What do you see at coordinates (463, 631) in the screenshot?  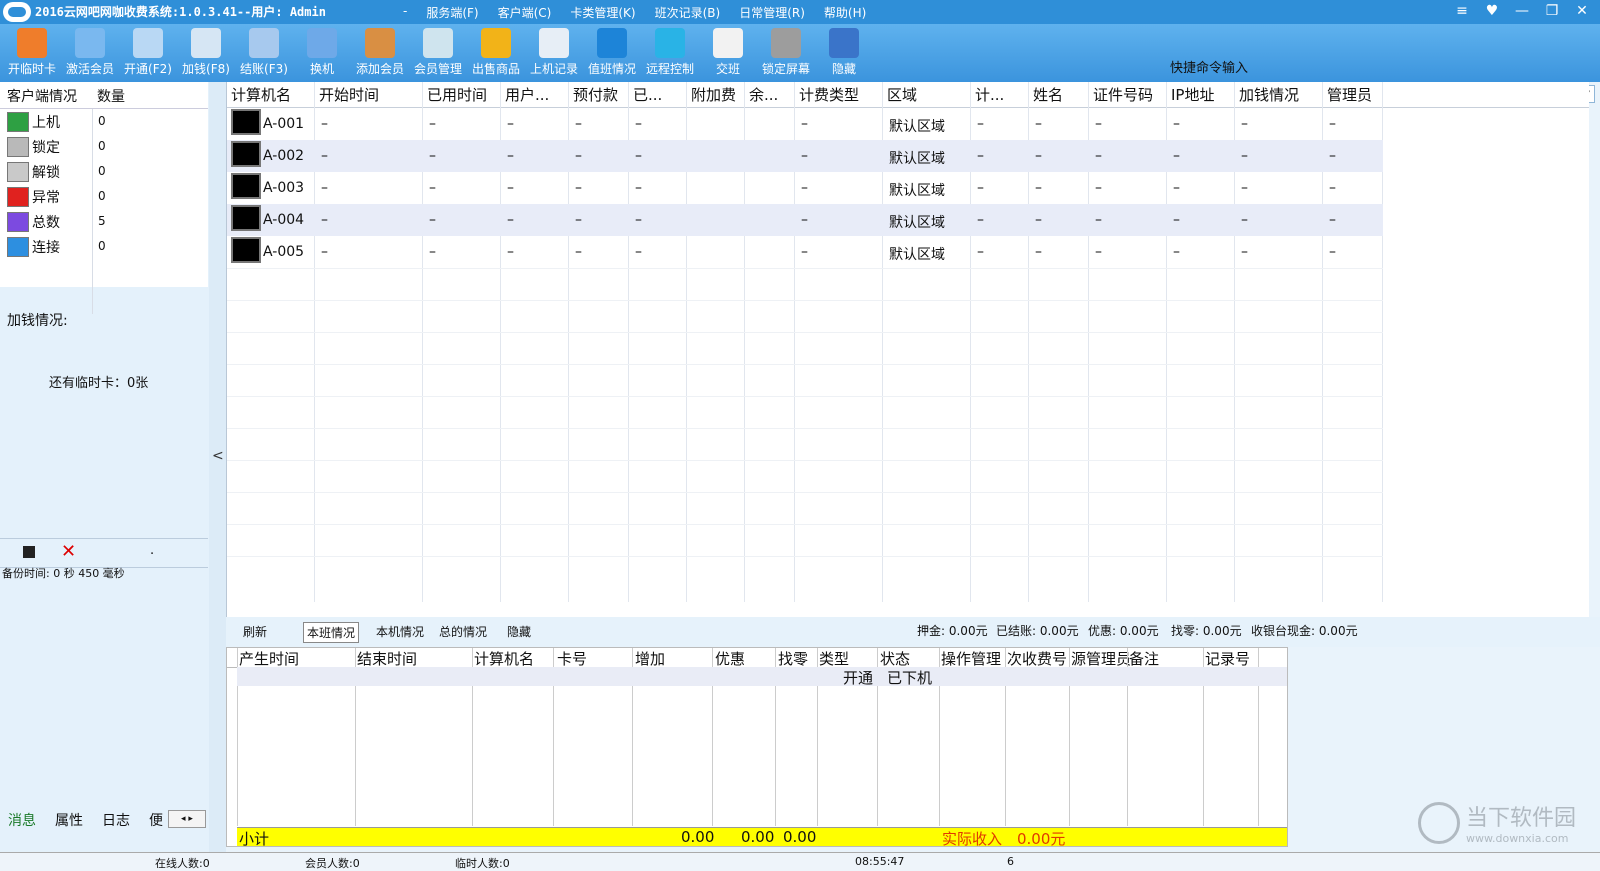 I see `tab-overall: 总的情况` at bounding box center [463, 631].